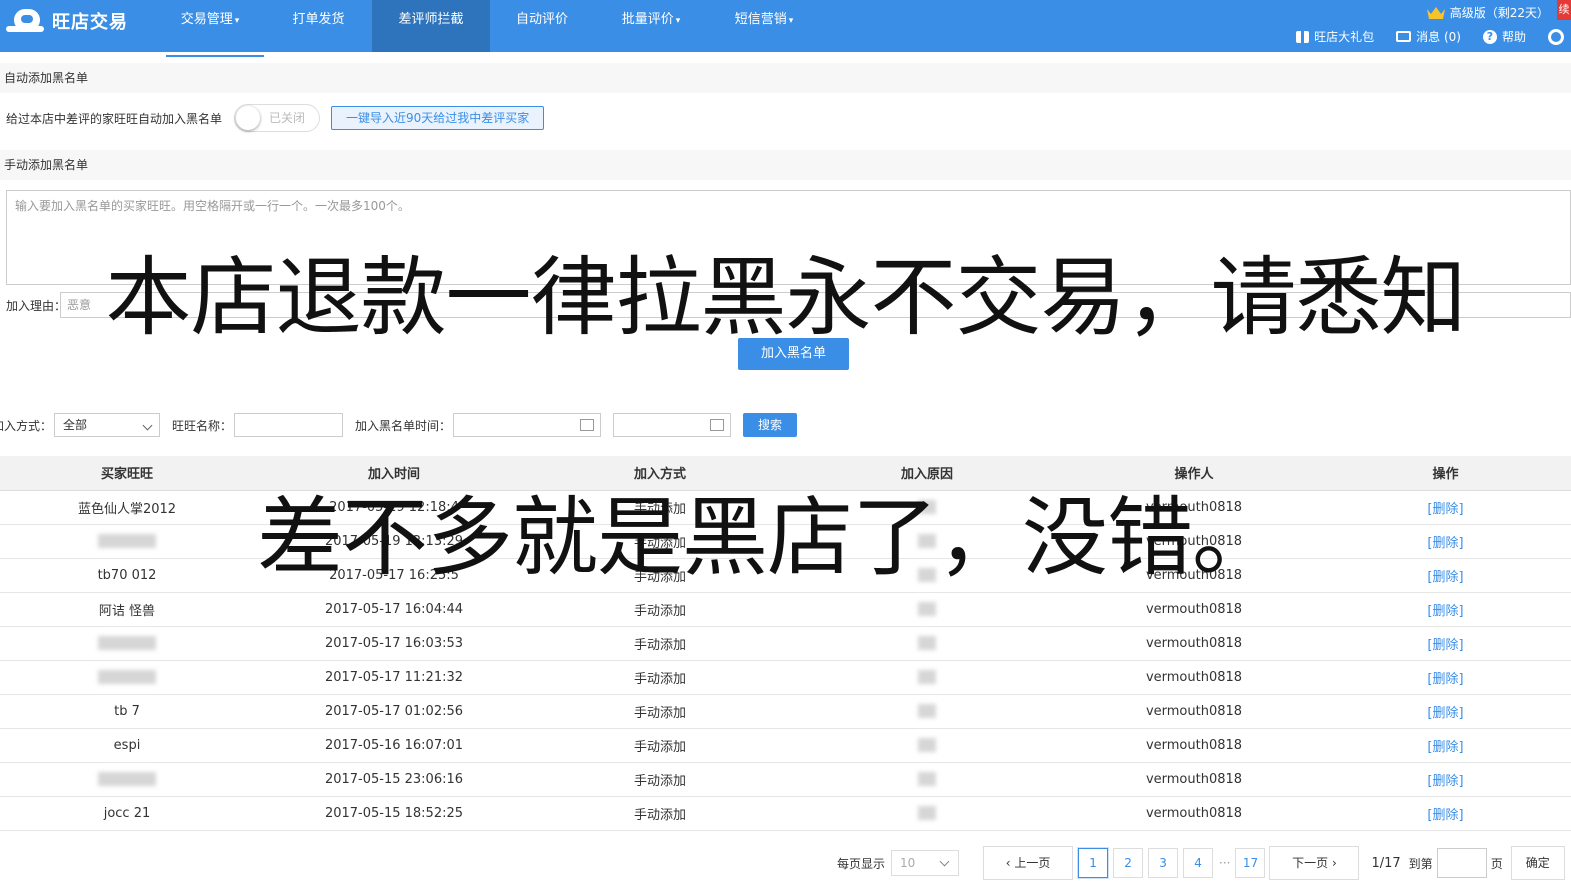 The width and height of the screenshot is (1571, 892). I want to click on buyer-cell: 阿诘 怪兽, so click(127, 609).